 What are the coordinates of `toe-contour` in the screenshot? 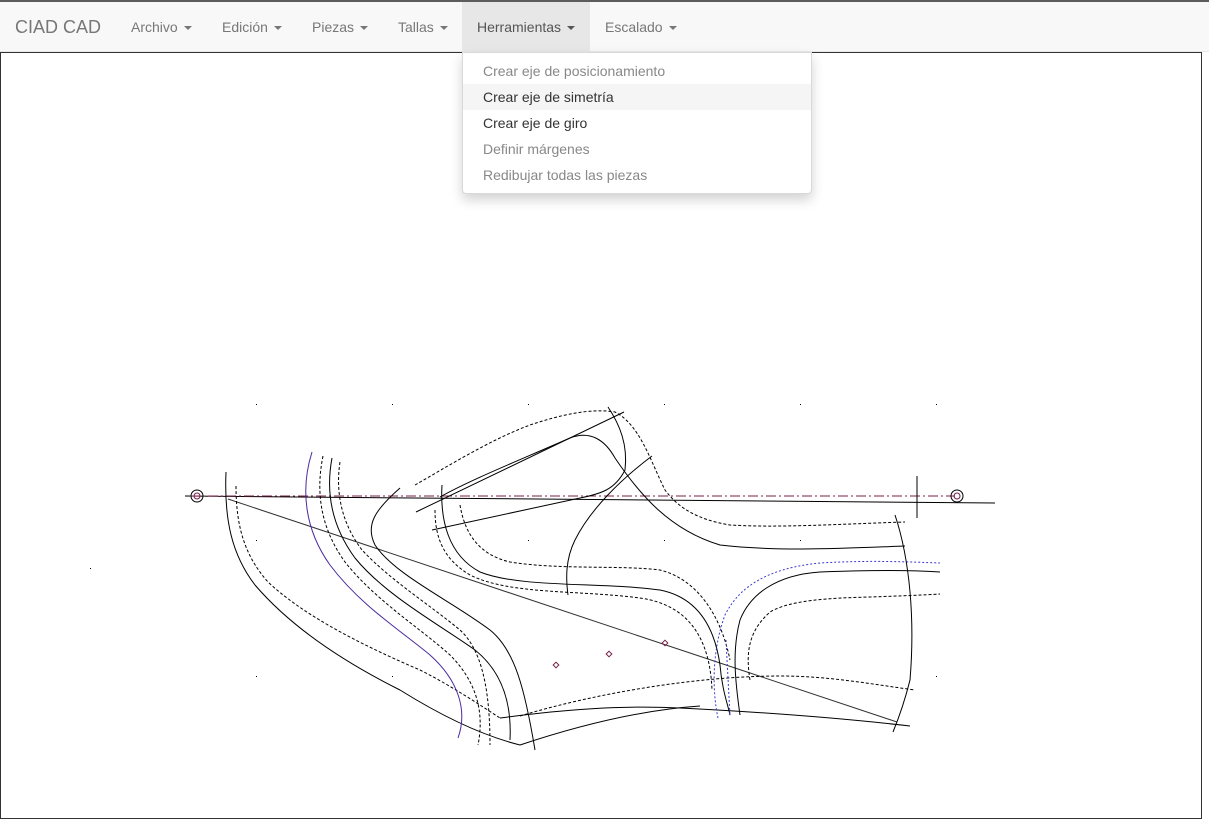 It's located at (672, 492).